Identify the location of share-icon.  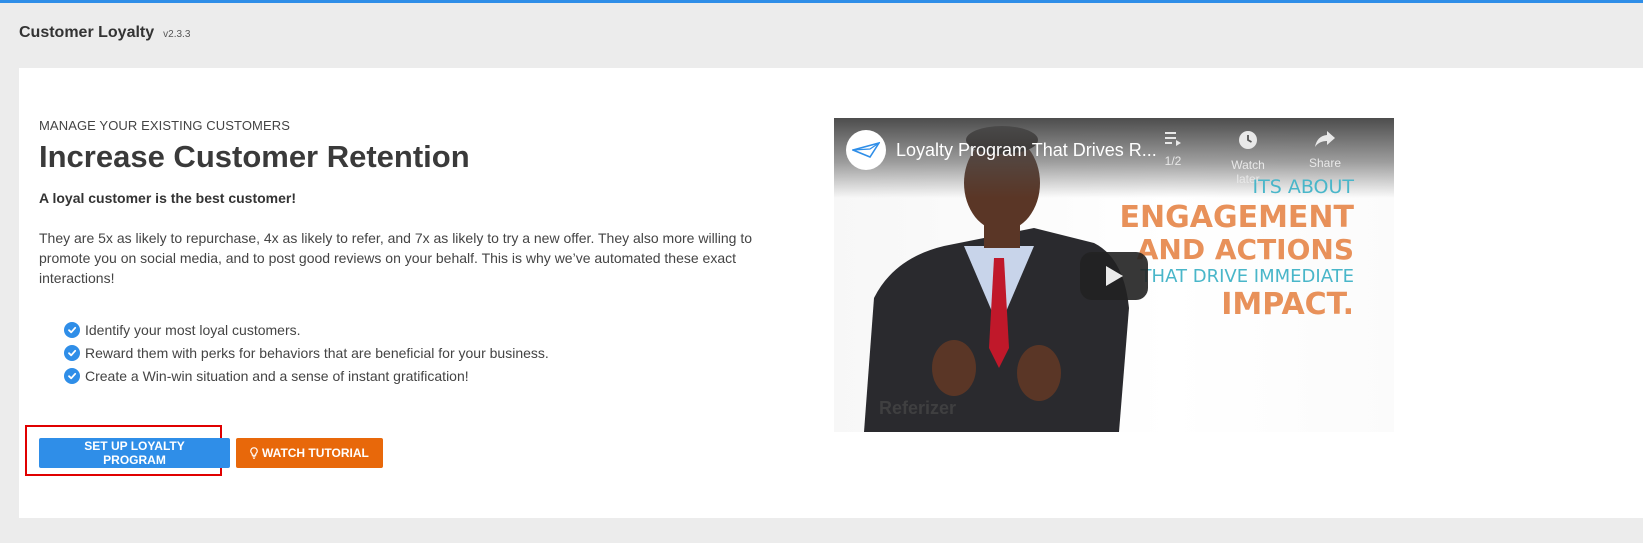
(1325, 139).